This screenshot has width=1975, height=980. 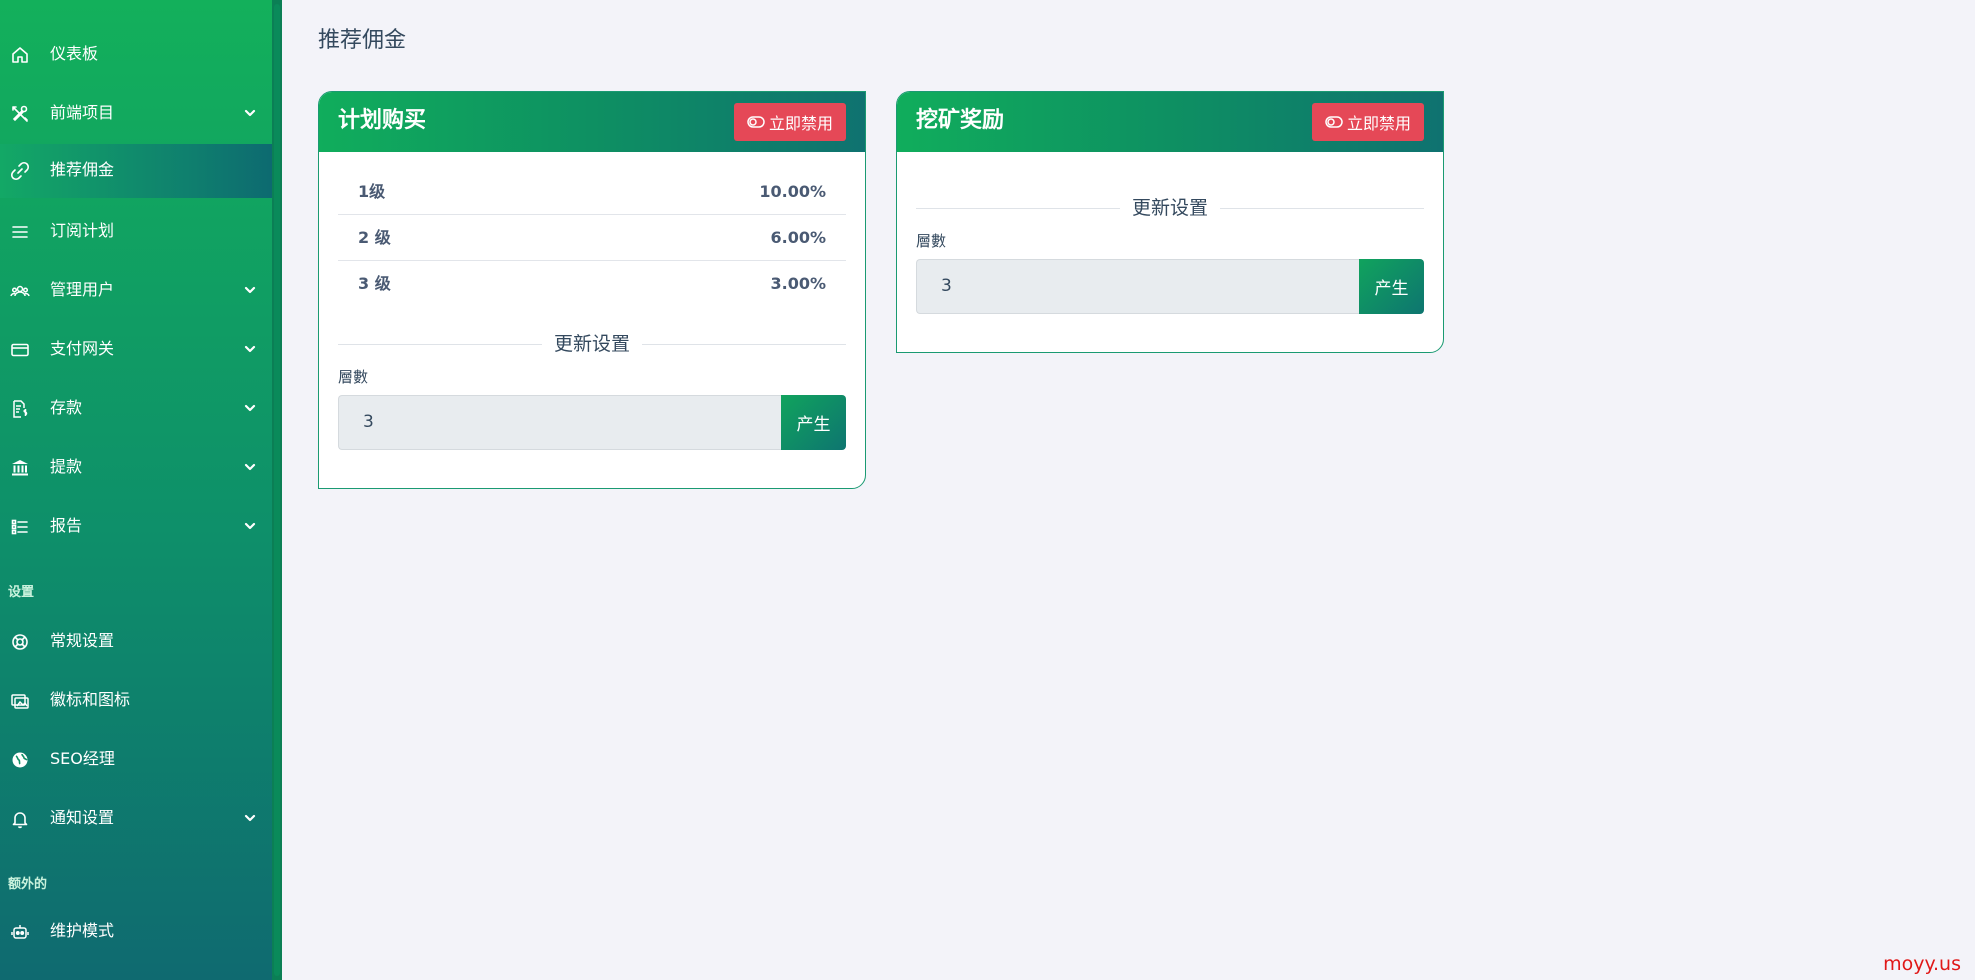 I want to click on sidebar-scrollbar, so click(x=277, y=490).